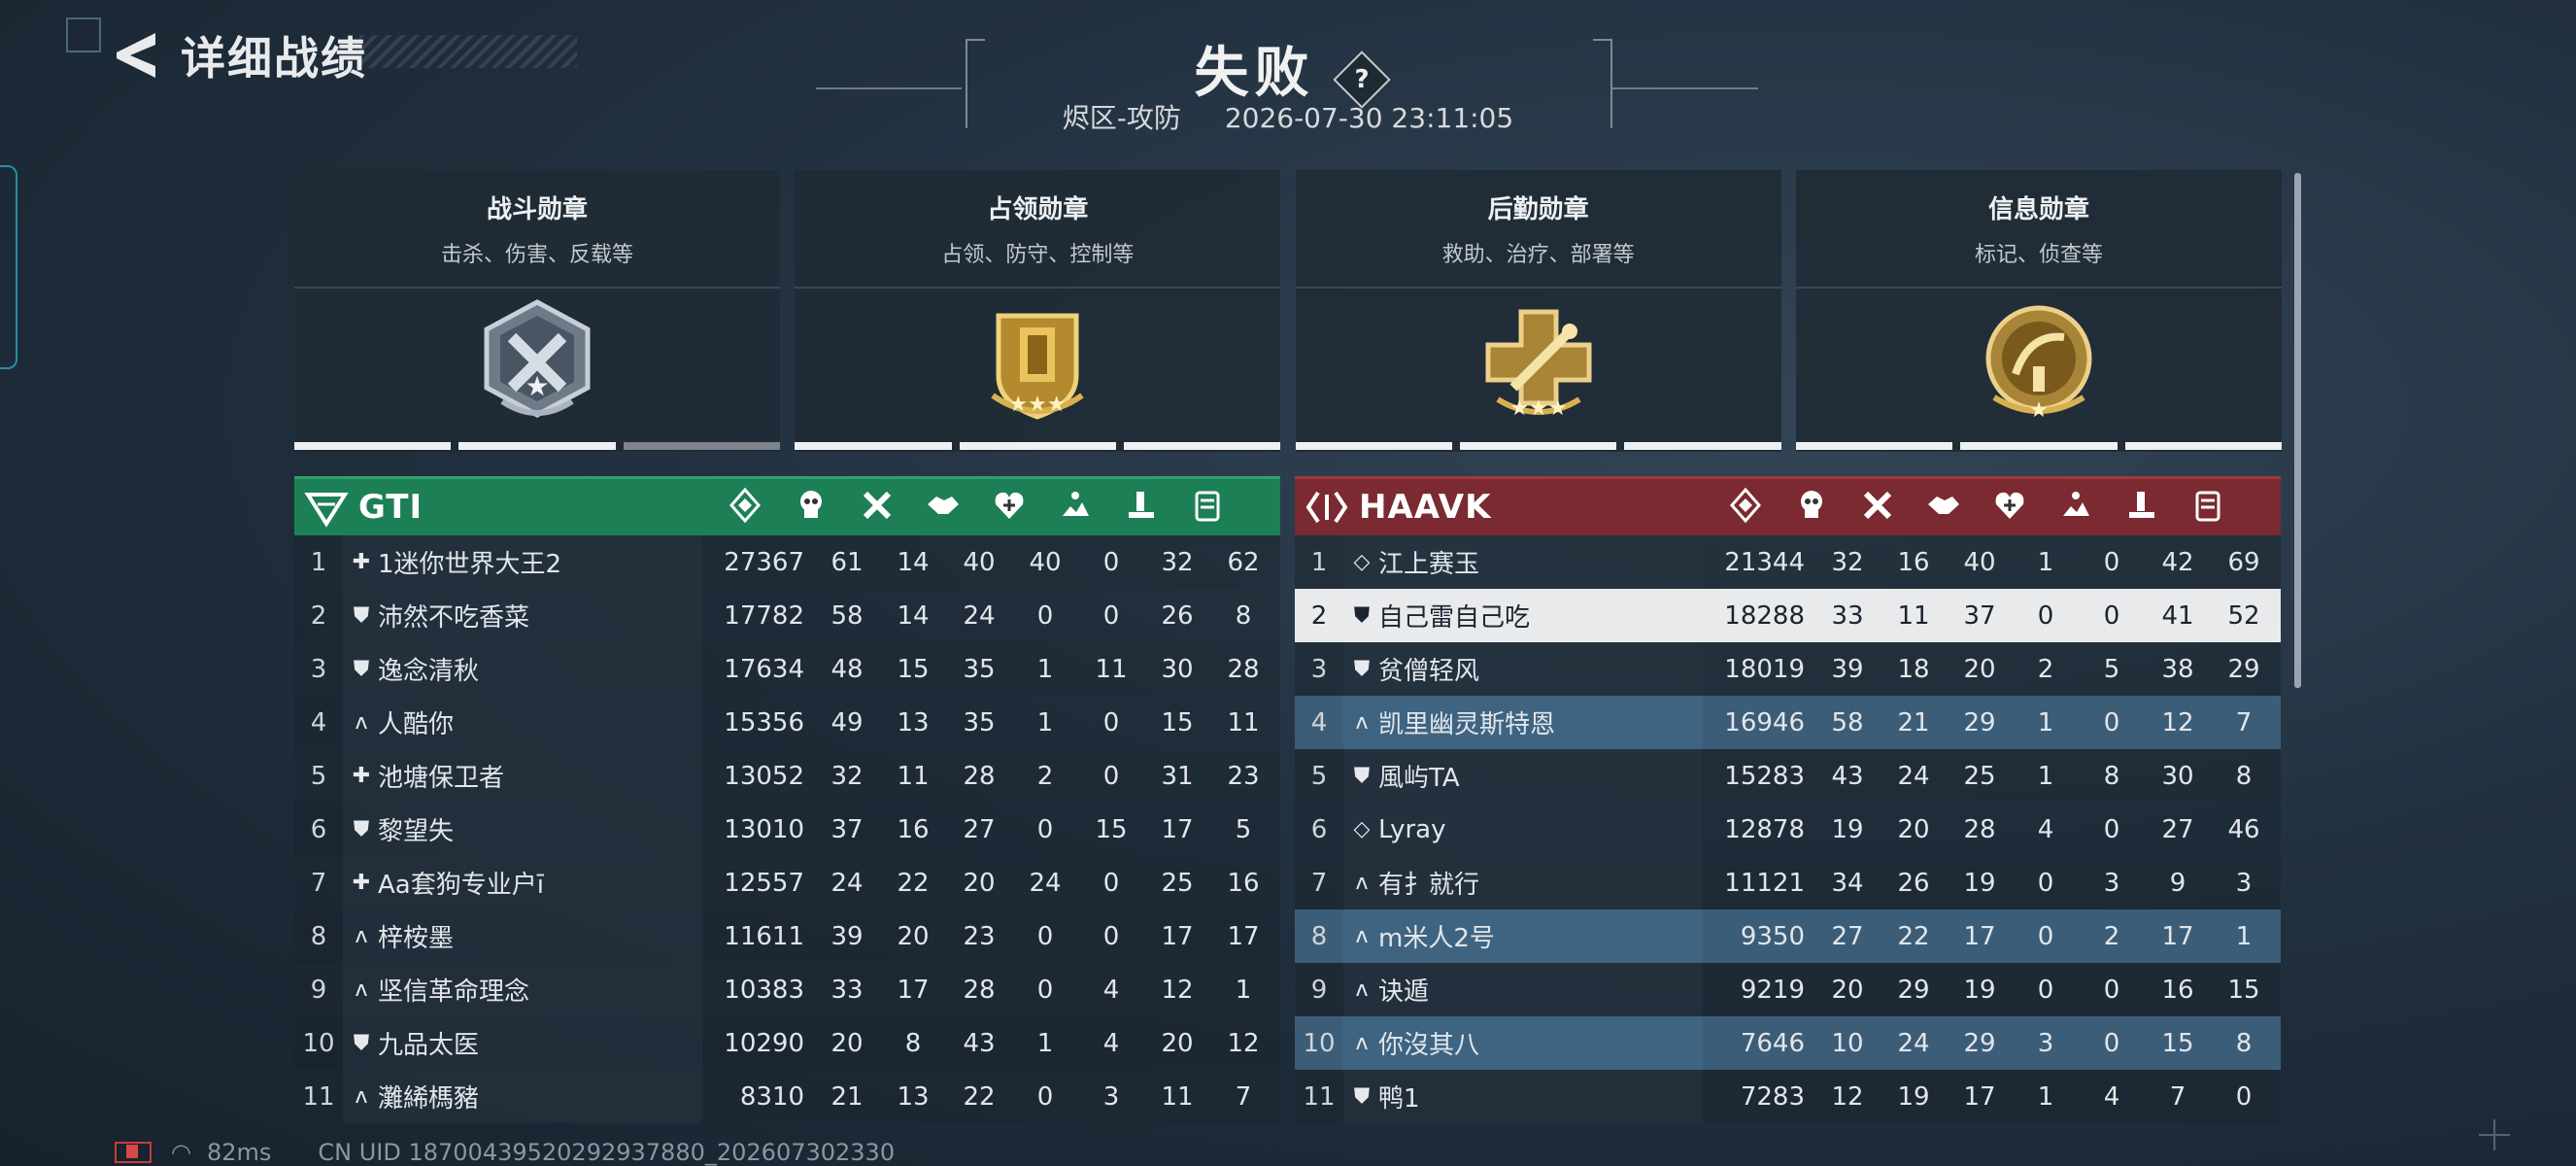 This screenshot has height=1166, width=2576. Describe the element at coordinates (787, 669) in the screenshot. I see `player-row: 3 ⛊ 逸念清秋 17634 48 15 35 1 11 30 28` at that location.